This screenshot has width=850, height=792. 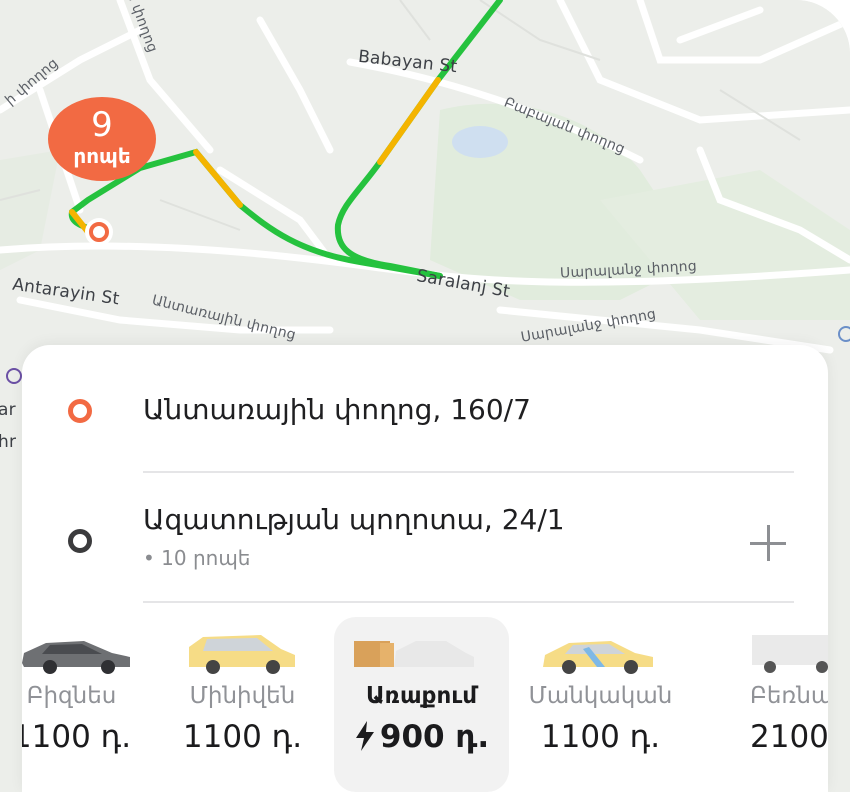 I want to click on destination-pin-icon, so click(x=80, y=541).